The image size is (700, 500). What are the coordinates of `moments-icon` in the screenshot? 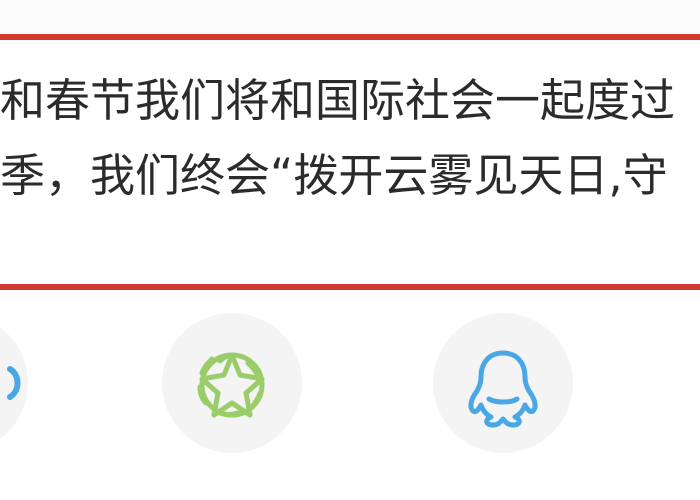 It's located at (231, 385).